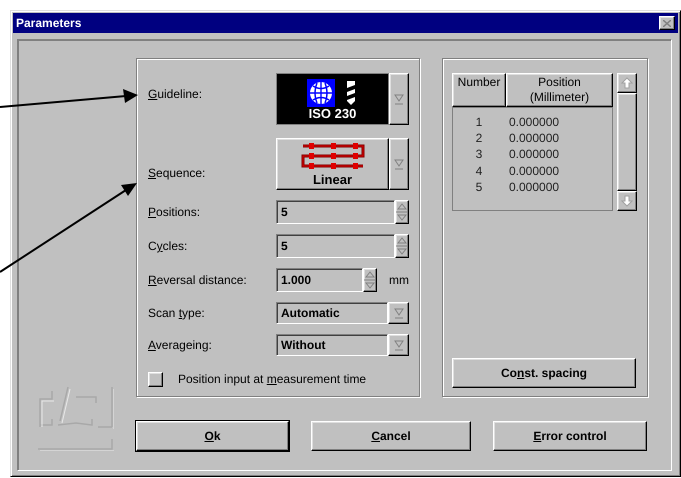  I want to click on up-arrow-icon, so click(627, 83).